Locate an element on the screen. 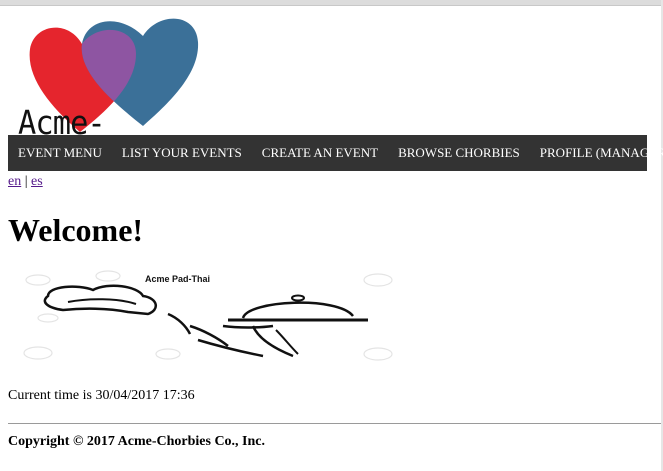  browser-top-border is located at coordinates (331, 3).